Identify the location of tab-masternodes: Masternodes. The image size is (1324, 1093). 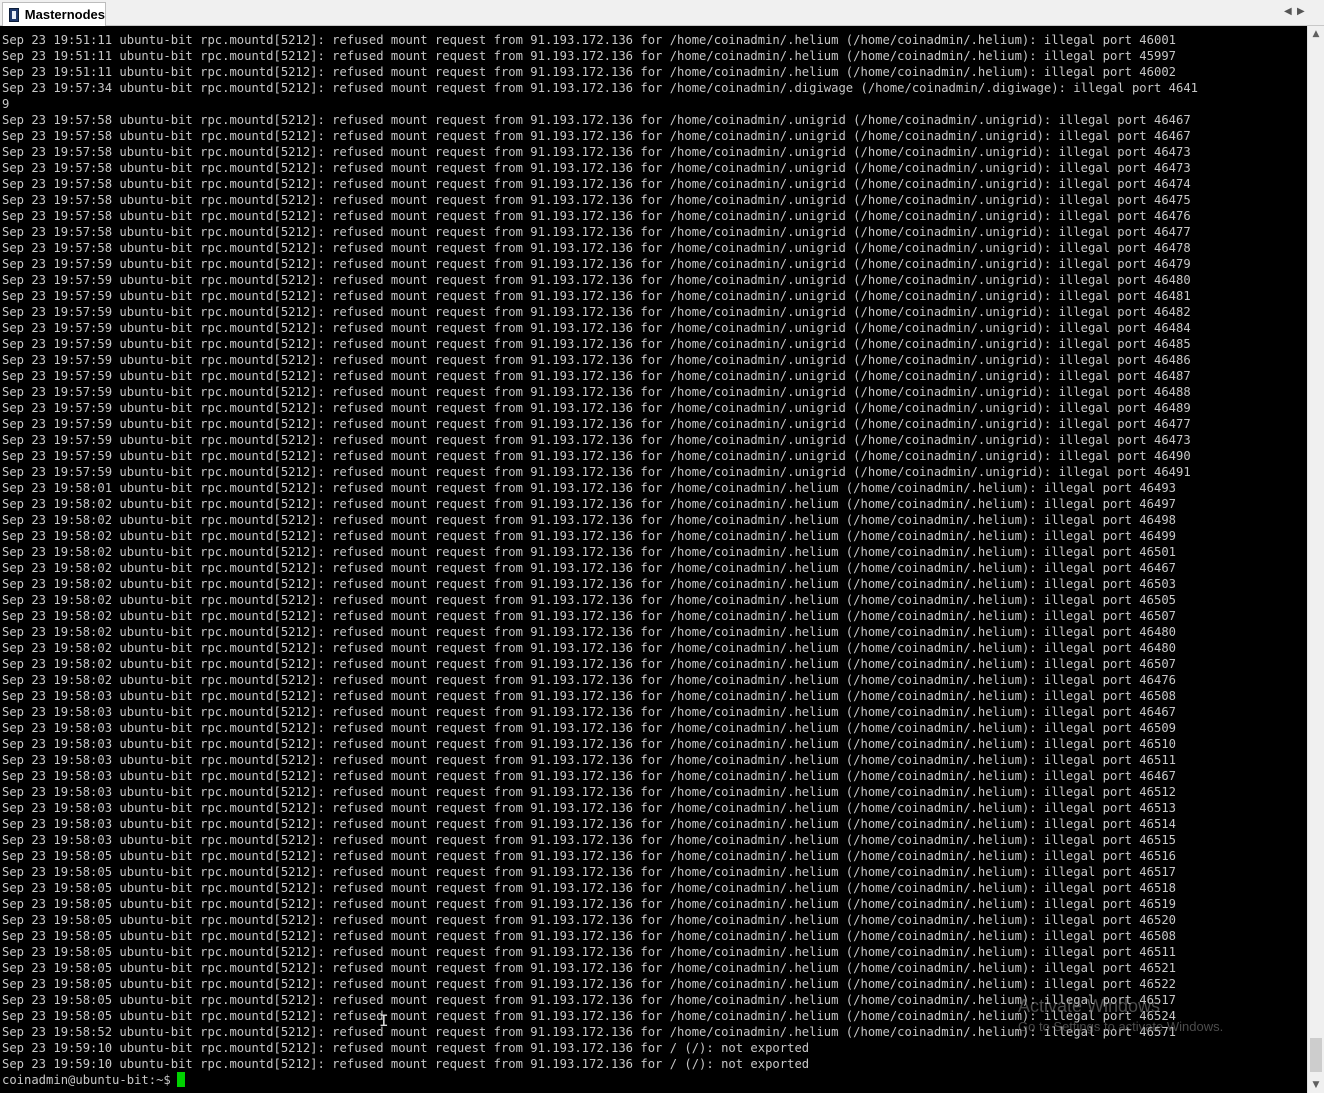
(54, 14).